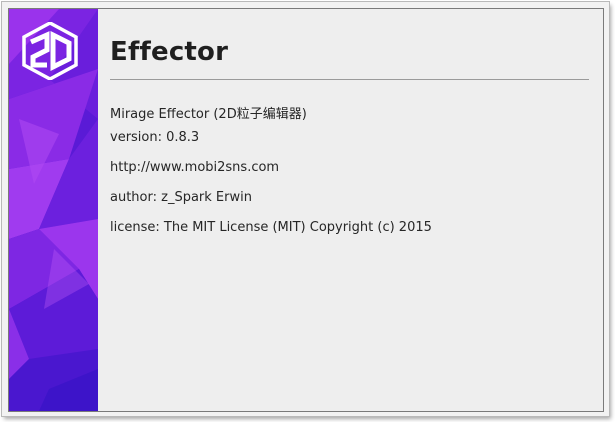  What do you see at coordinates (155, 137) in the screenshot?
I see `version-text: version: 0.8.3` at bounding box center [155, 137].